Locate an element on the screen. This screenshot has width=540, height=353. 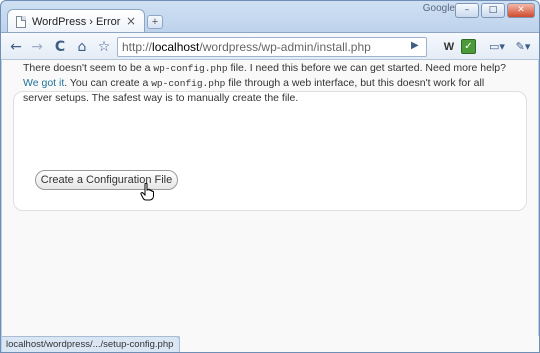
create-configuration-file-button: Create a Configuration File is located at coordinates (106, 180).